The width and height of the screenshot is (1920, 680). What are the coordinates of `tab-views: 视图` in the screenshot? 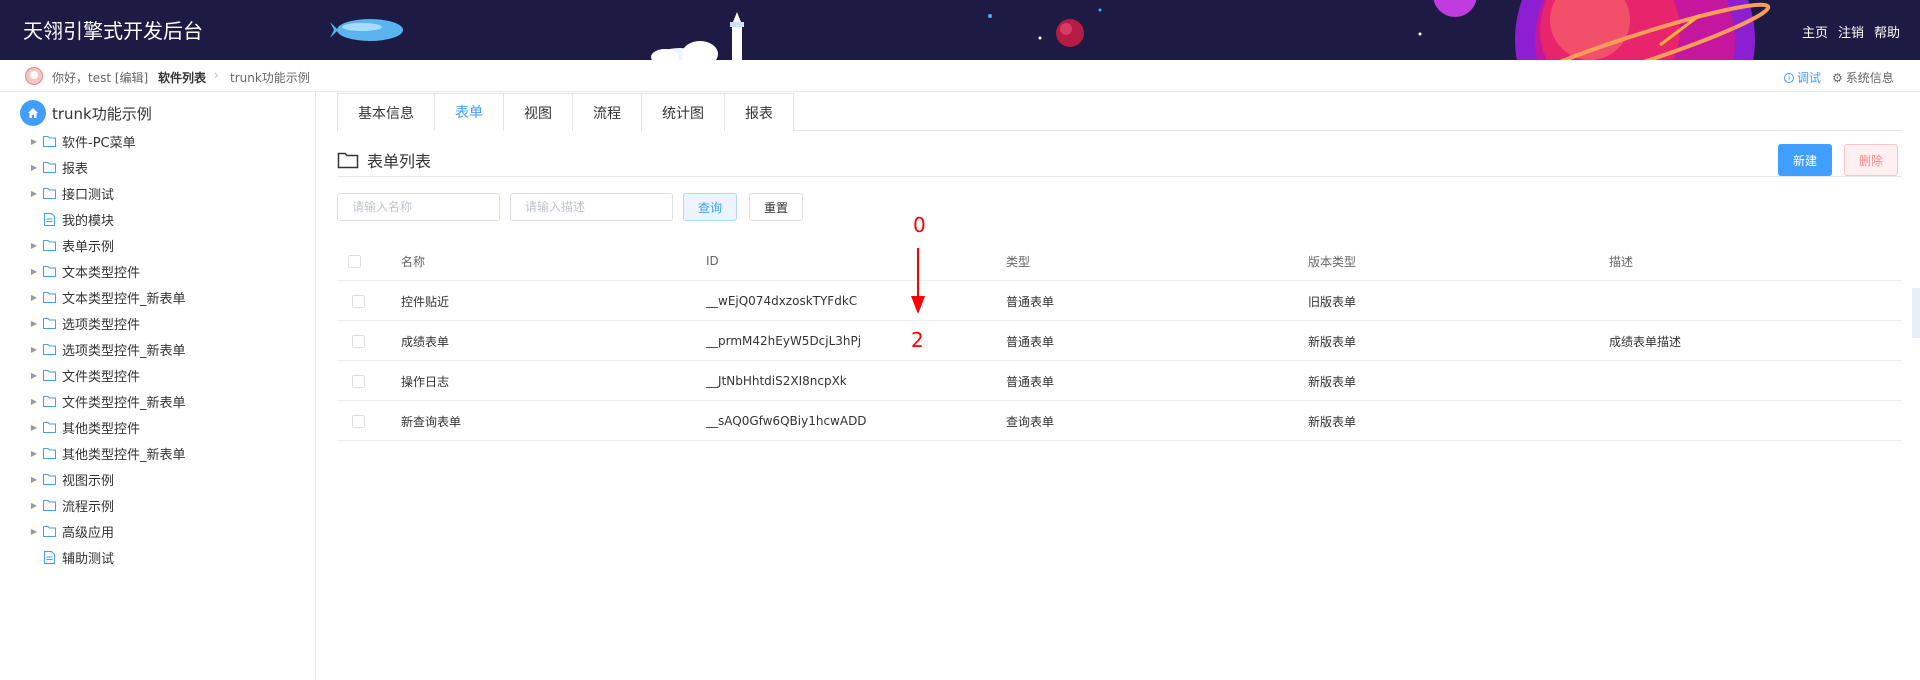 It's located at (538, 112).